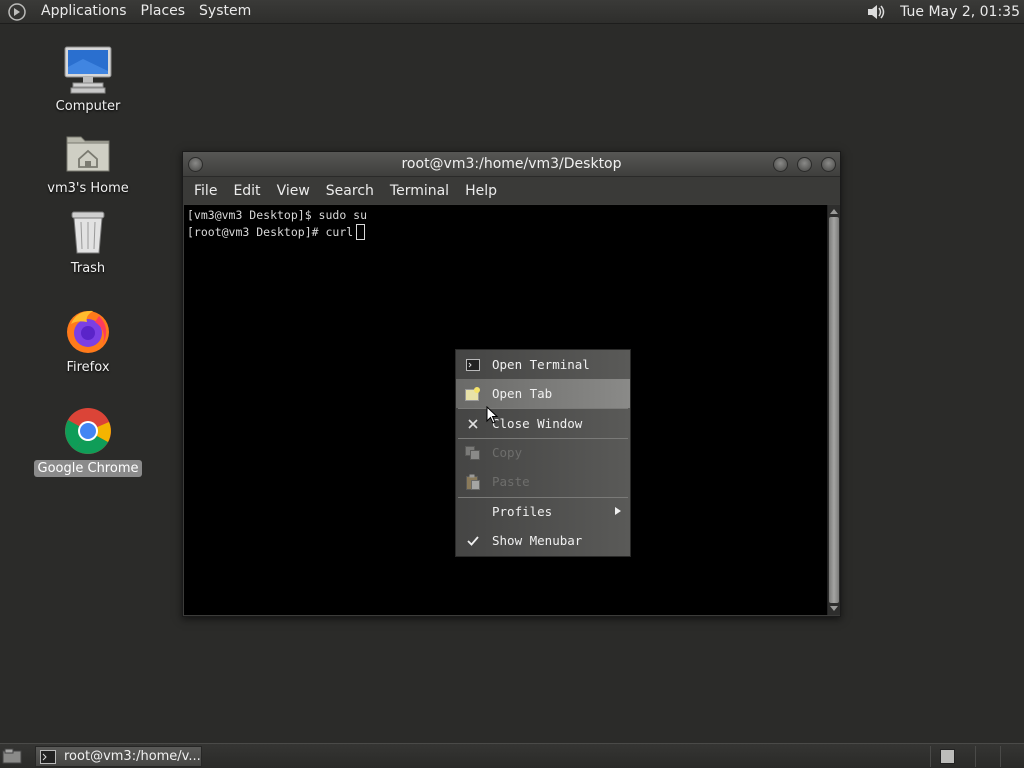  I want to click on menu-item-label: Close Window, so click(537, 423).